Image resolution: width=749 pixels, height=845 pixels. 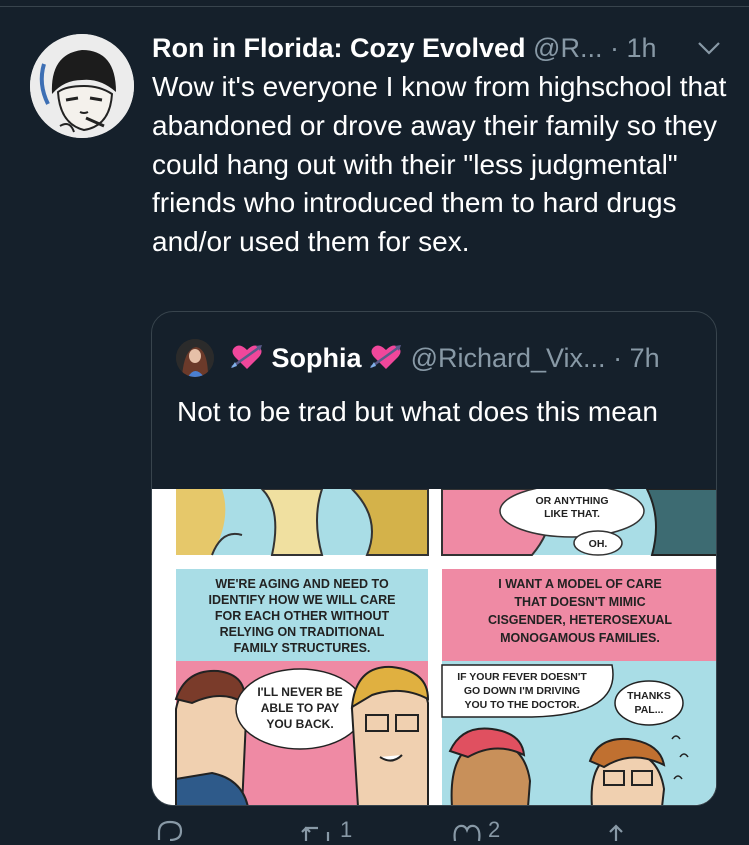 I want to click on tweet-action-bar: 1 2, so click(x=374, y=829).